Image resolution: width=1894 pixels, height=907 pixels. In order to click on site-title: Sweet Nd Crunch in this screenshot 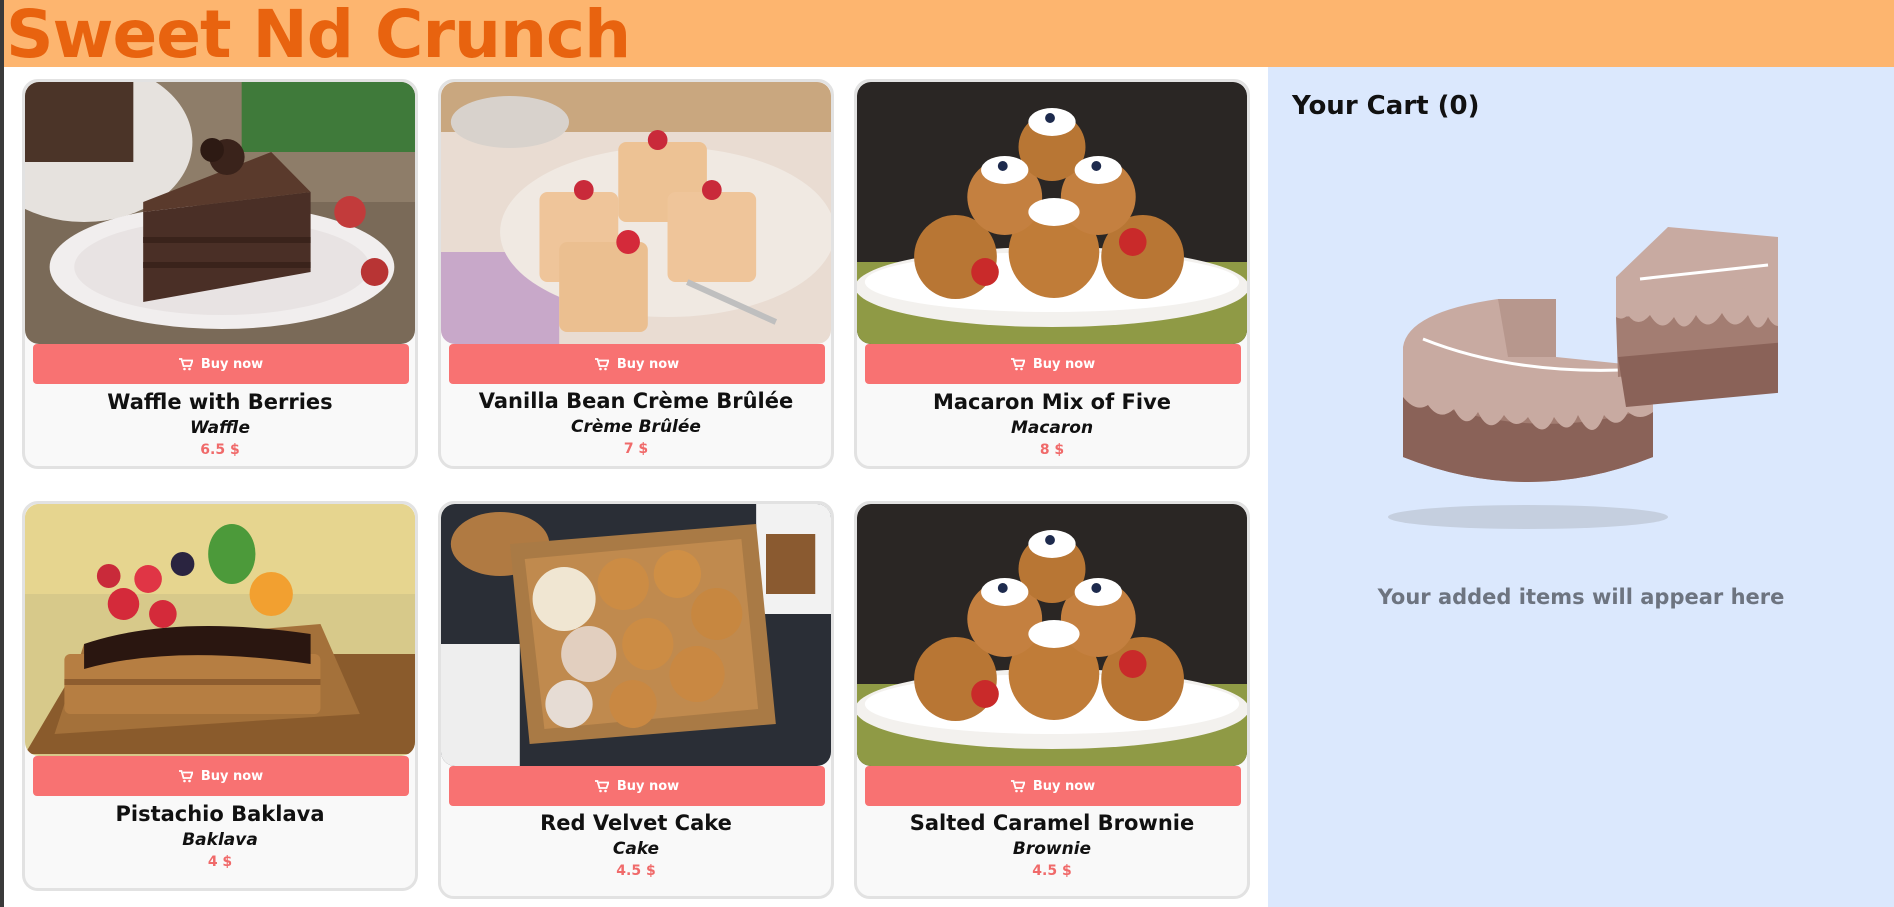, I will do `click(318, 36)`.